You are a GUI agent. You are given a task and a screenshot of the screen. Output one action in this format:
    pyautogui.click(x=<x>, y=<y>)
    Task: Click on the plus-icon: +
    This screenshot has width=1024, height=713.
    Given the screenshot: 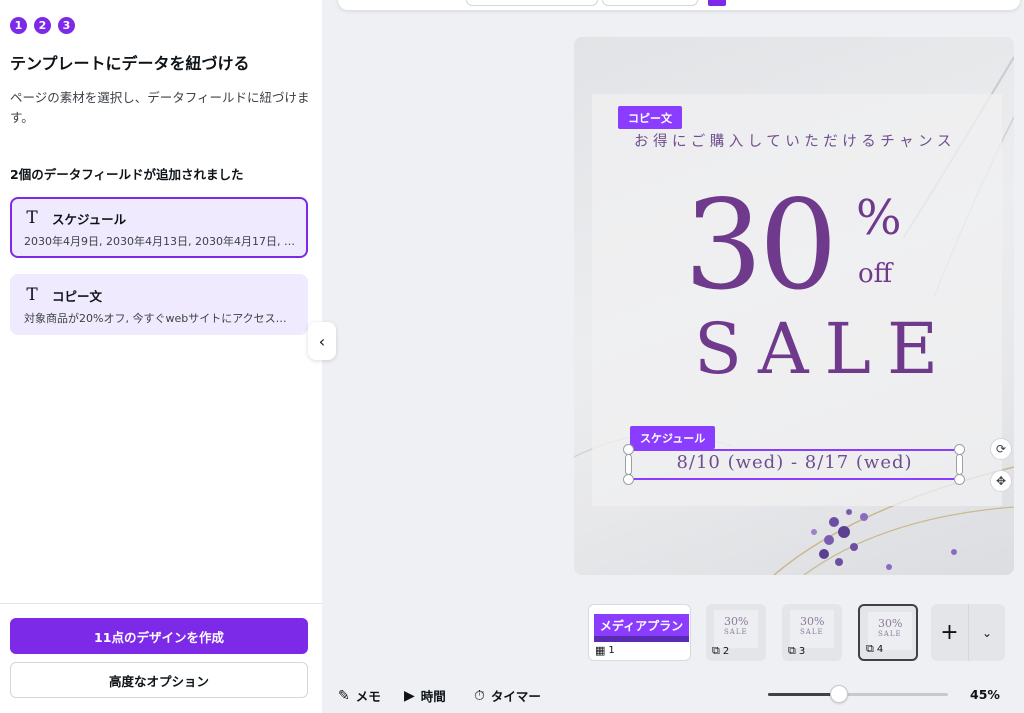 What is the action you would take?
    pyautogui.click(x=949, y=632)
    